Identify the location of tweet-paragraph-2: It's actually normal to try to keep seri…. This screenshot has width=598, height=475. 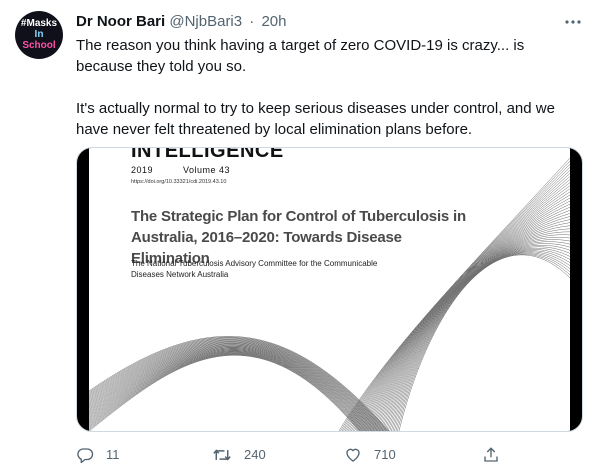
(315, 119).